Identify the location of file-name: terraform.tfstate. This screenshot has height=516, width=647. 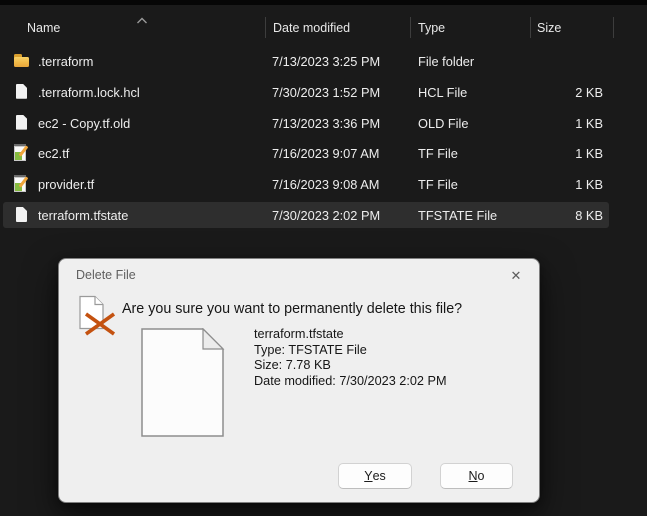
(83, 215).